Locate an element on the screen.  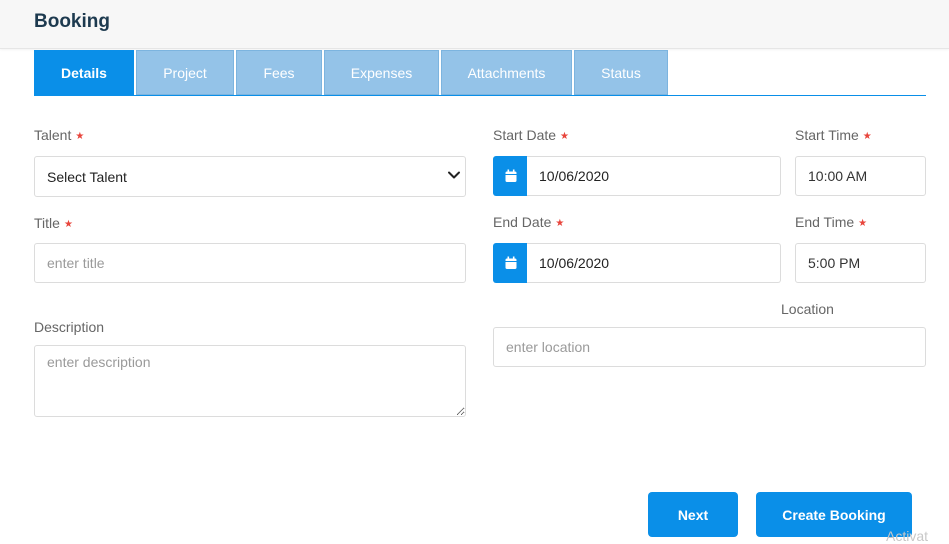
tab-details: Details is located at coordinates (84, 72).